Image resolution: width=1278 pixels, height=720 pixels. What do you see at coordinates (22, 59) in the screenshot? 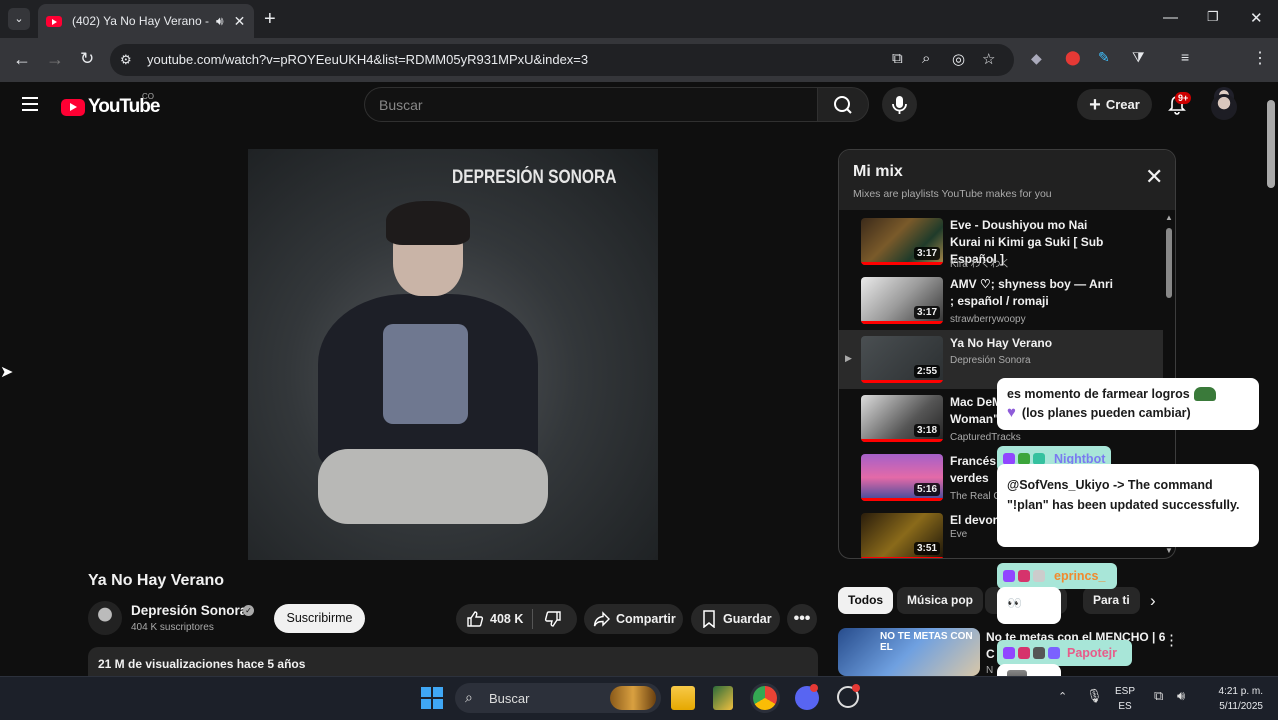
I see `back-icon: ←` at bounding box center [22, 59].